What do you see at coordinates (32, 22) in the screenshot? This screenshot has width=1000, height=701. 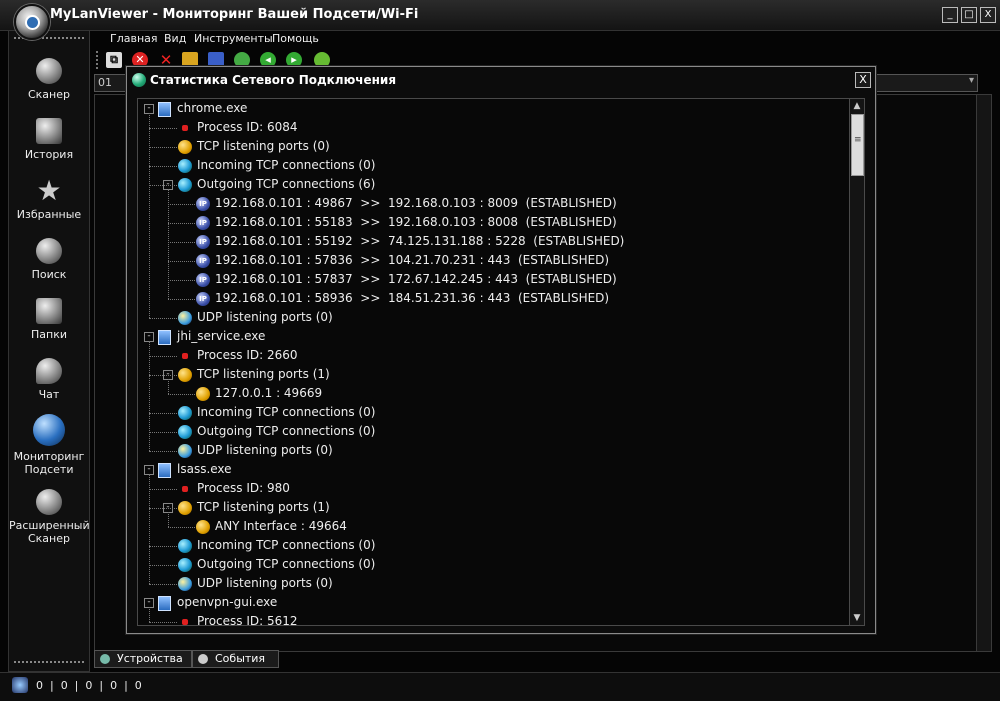 I see `app-logo-icon` at bounding box center [32, 22].